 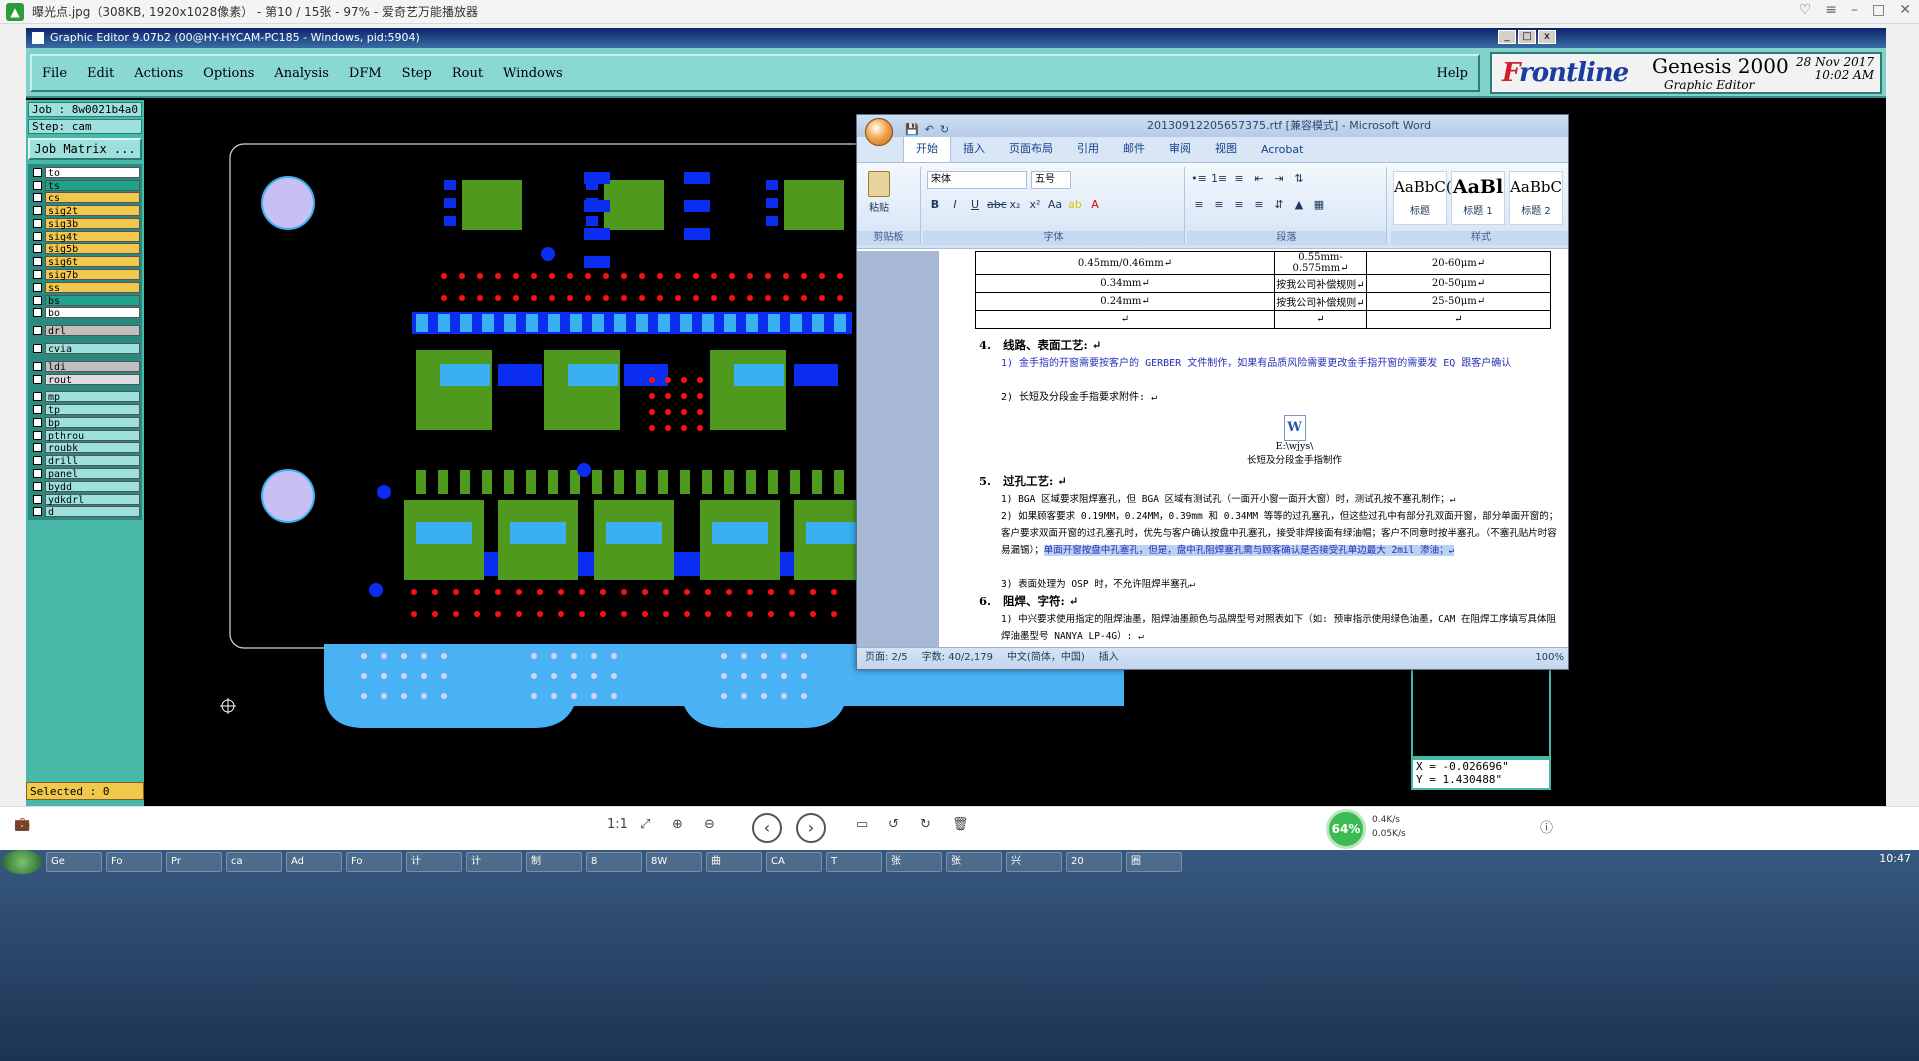 What do you see at coordinates (1299, 205) in the screenshot?
I see `shading-icon: ▲` at bounding box center [1299, 205].